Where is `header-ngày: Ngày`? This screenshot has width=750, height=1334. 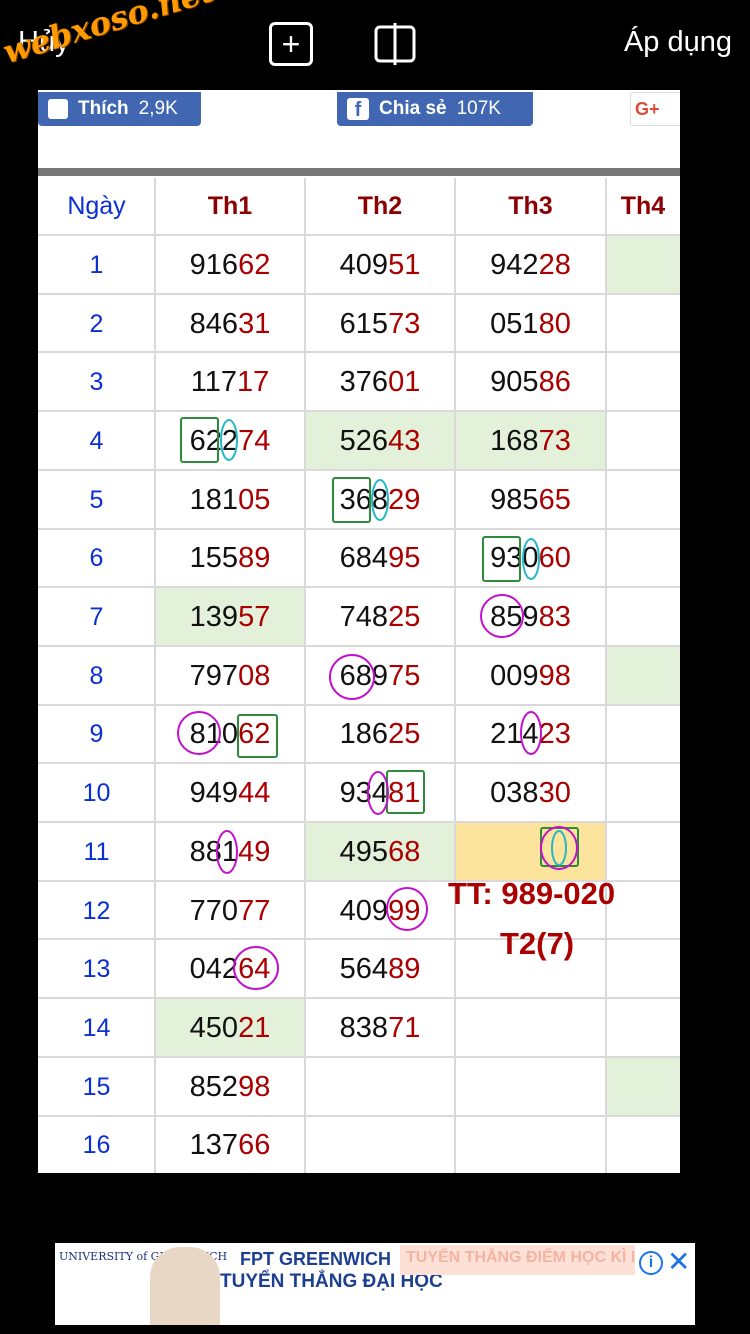
header-ngày: Ngày is located at coordinates (96, 205).